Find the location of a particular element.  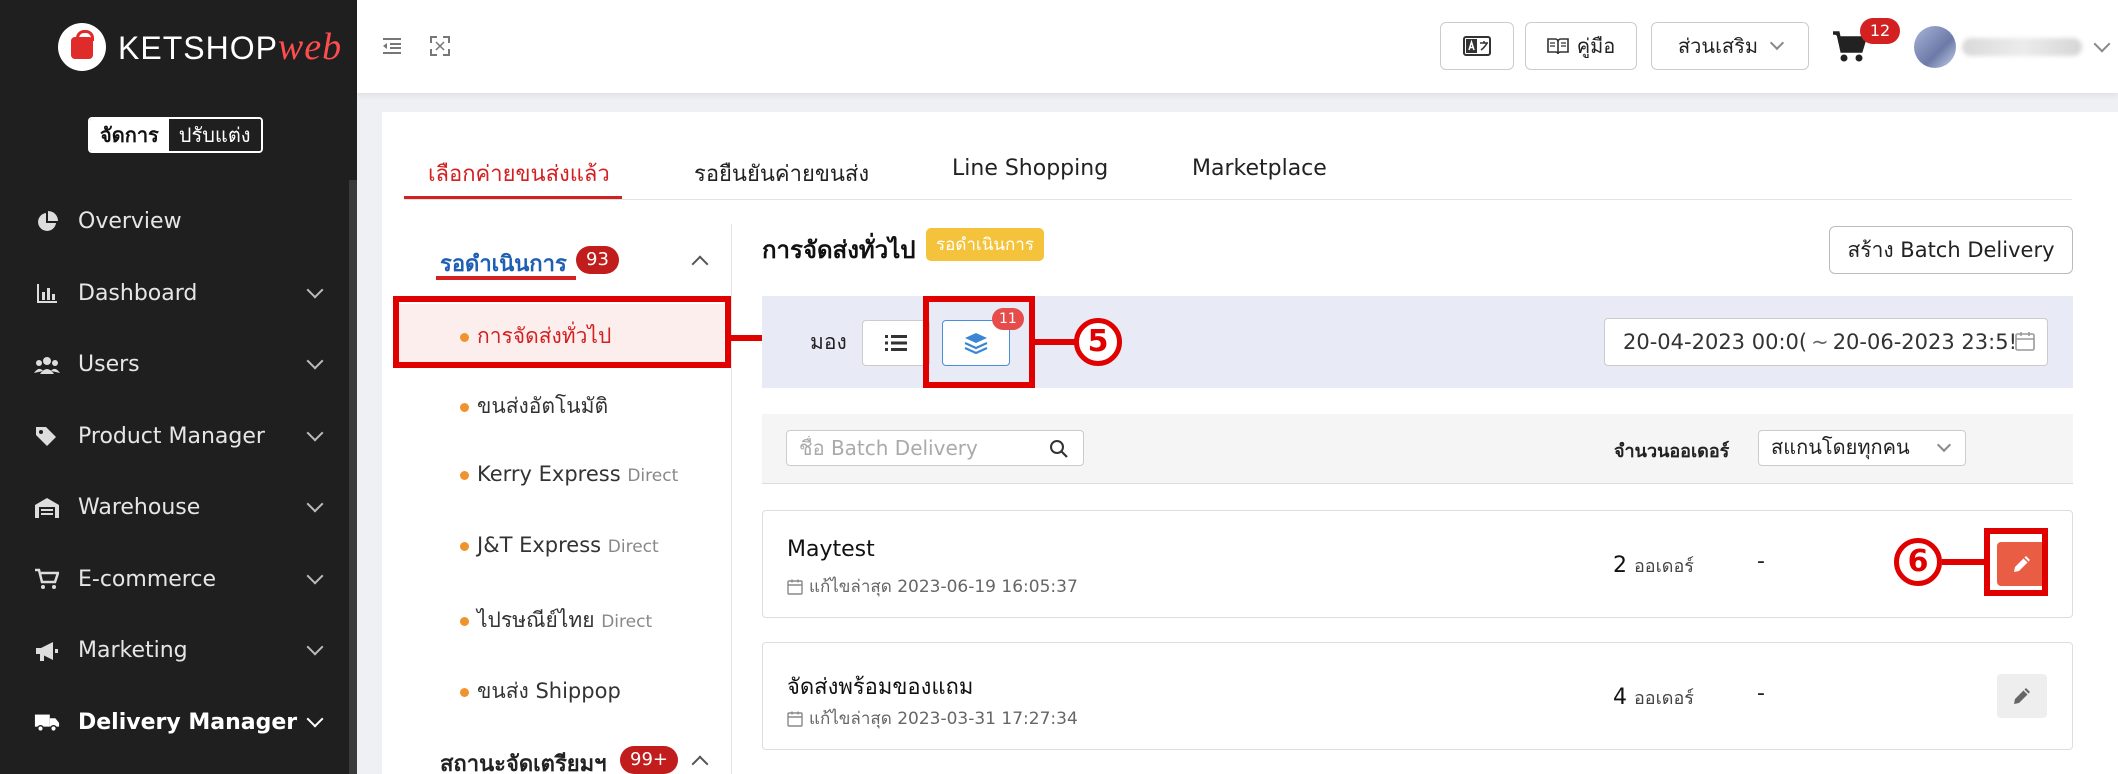

active-tab-underline is located at coordinates (513, 197).